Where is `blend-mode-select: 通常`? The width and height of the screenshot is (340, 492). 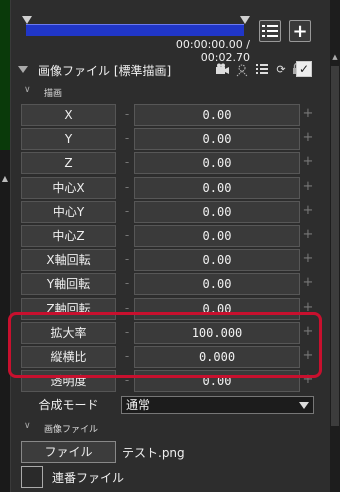 blend-mode-select: 通常 is located at coordinates (217, 405).